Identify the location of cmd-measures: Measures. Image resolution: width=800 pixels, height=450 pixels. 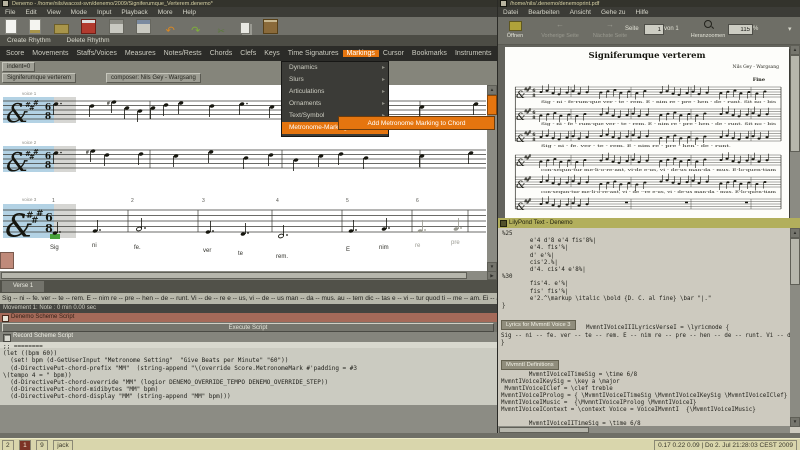
(140, 53).